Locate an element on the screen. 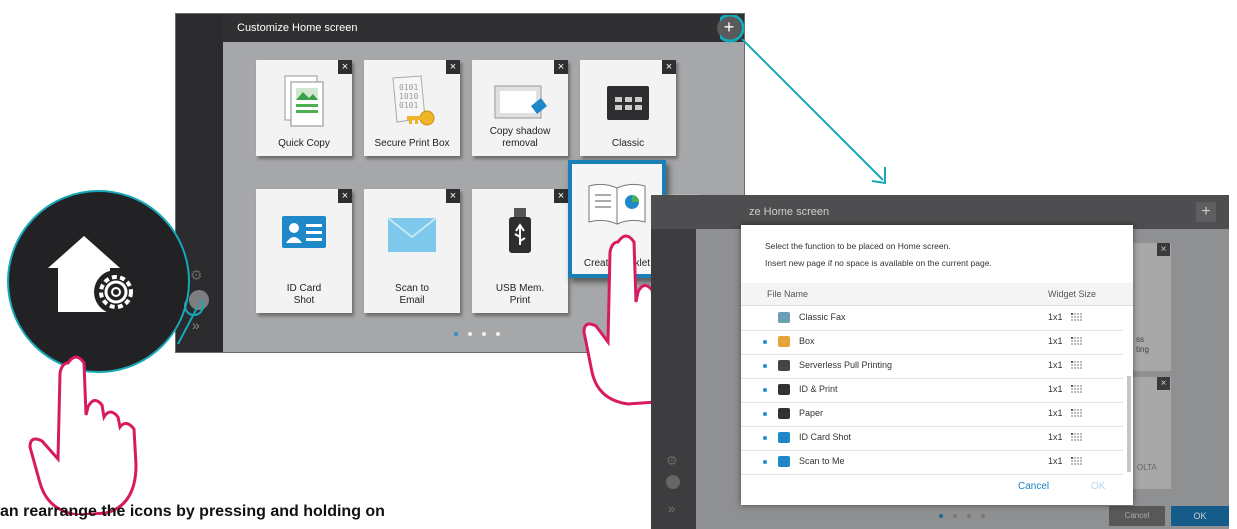 Image resolution: width=1237 pixels, height=529 pixels. list-item-name: ID Card Shot is located at coordinates (825, 437).